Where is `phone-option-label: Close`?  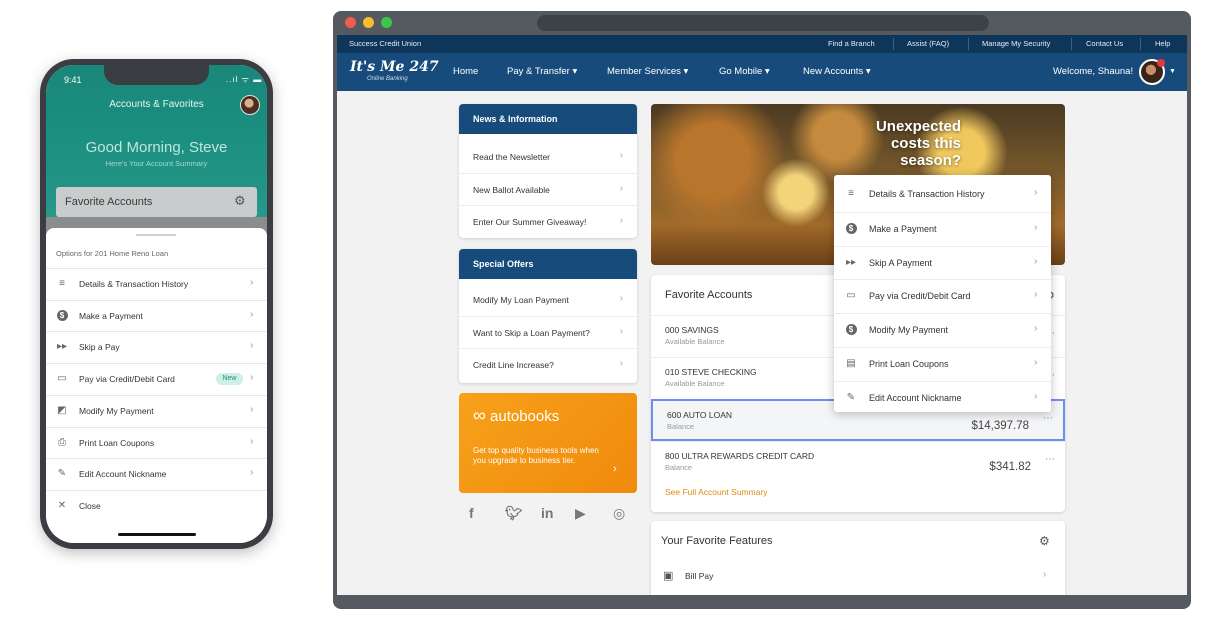 phone-option-label: Close is located at coordinates (90, 505).